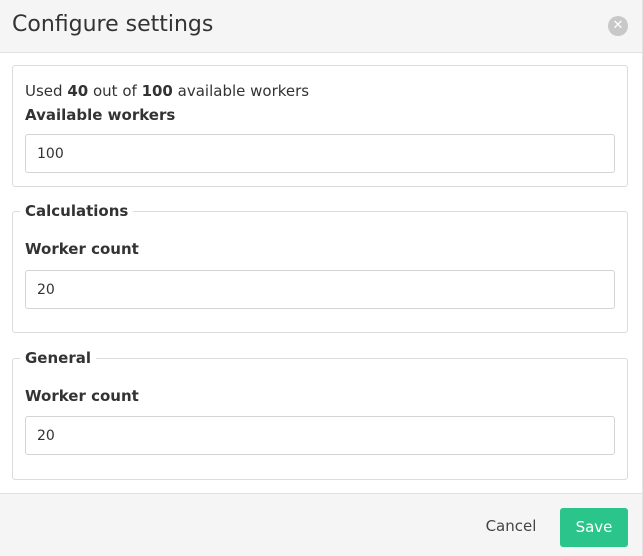 The width and height of the screenshot is (643, 556). I want to click on usage-suffix: available workers, so click(243, 91).